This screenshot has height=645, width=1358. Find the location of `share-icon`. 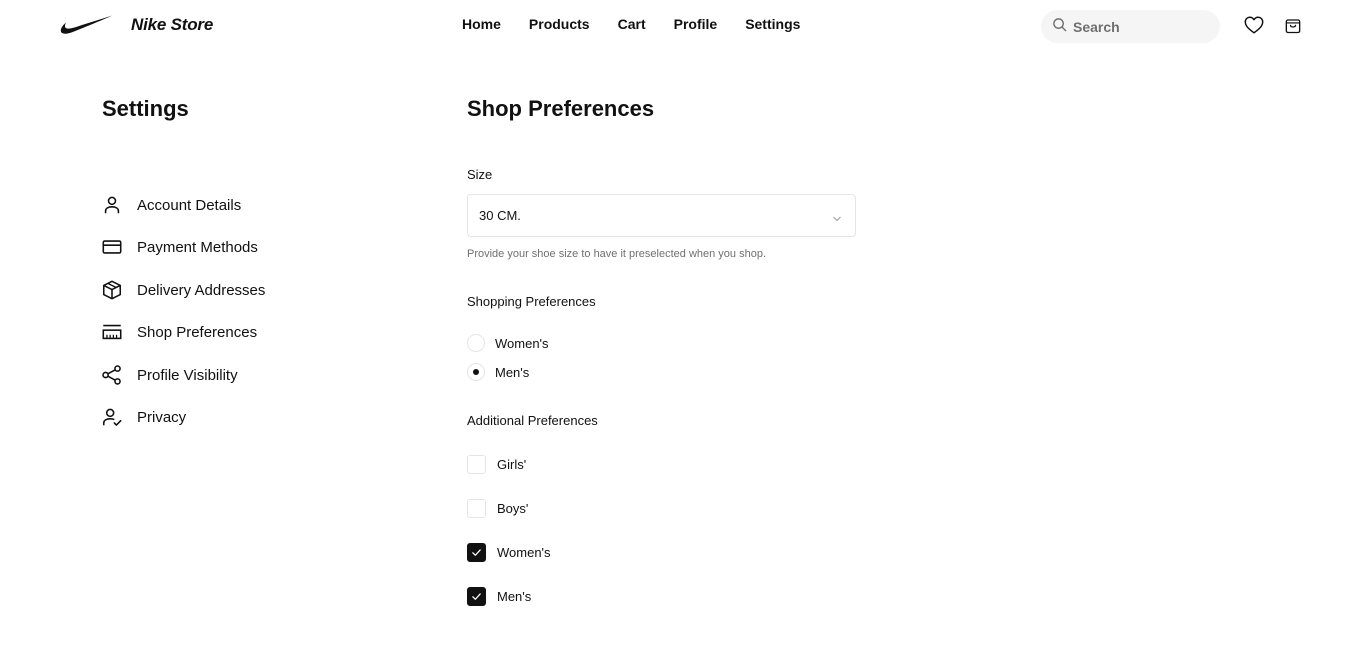

share-icon is located at coordinates (112, 375).